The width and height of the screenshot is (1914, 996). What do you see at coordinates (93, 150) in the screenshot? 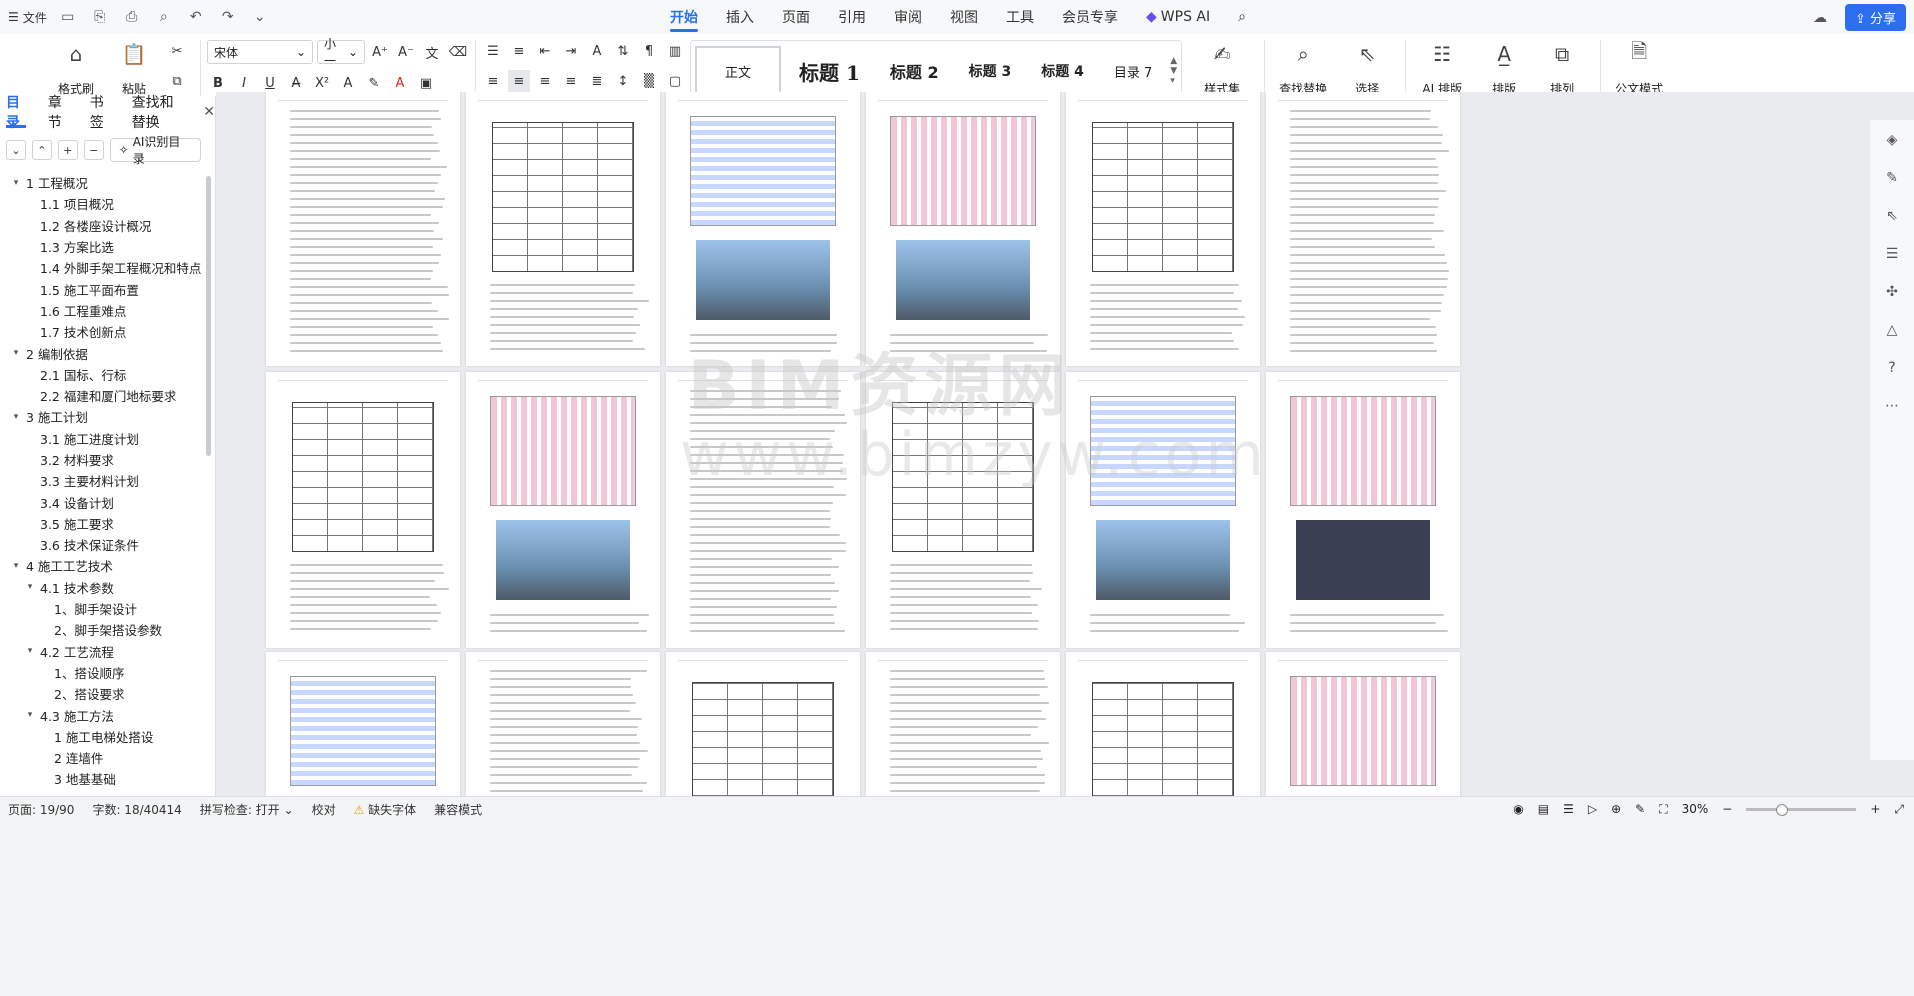
I see `minus-icon: −` at bounding box center [93, 150].